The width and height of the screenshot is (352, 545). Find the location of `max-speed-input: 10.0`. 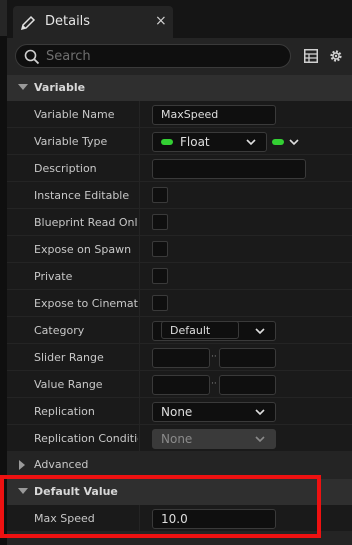

max-speed-input: 10.0 is located at coordinates (214, 519).